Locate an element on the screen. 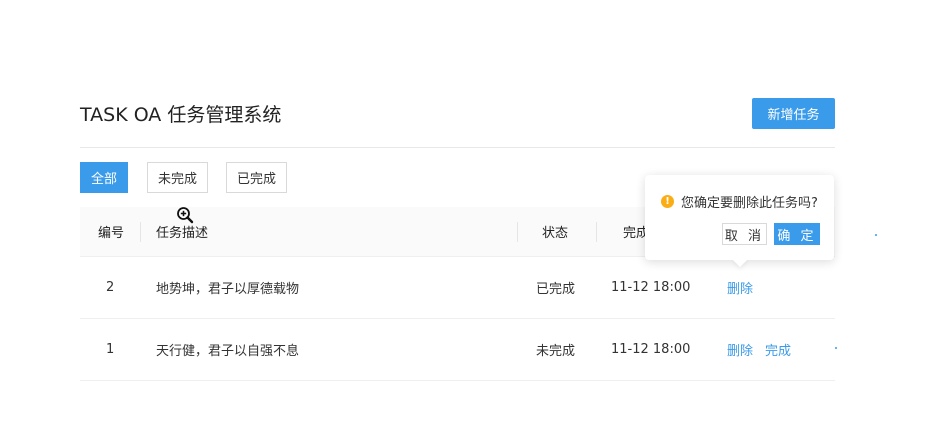 The height and width of the screenshot is (434, 926). delete-confirm-popover: ! 您确定要删除此任务吗? 取 消 确 定 is located at coordinates (739, 221).